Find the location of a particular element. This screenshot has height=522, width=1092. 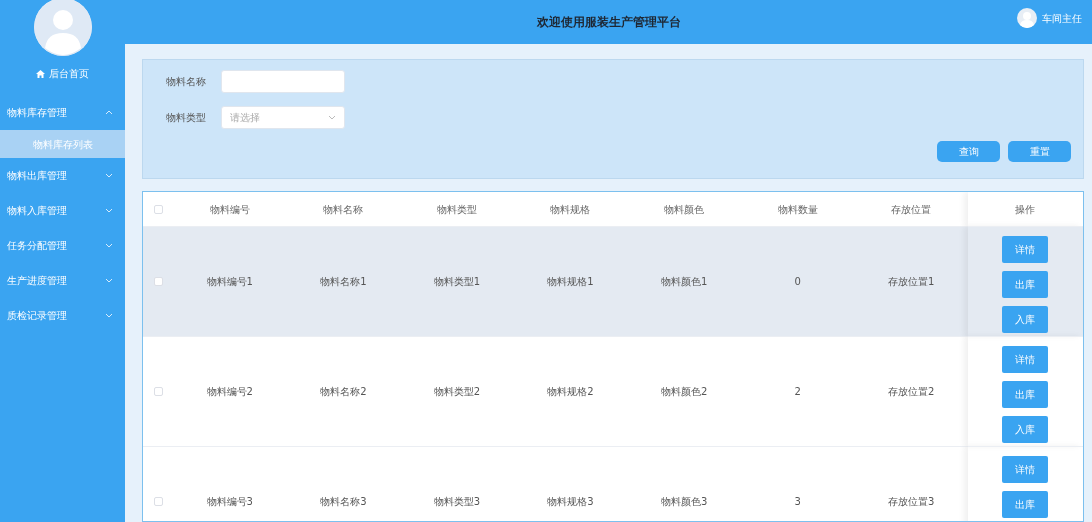

table-cell-text: 0 is located at coordinates (797, 282).